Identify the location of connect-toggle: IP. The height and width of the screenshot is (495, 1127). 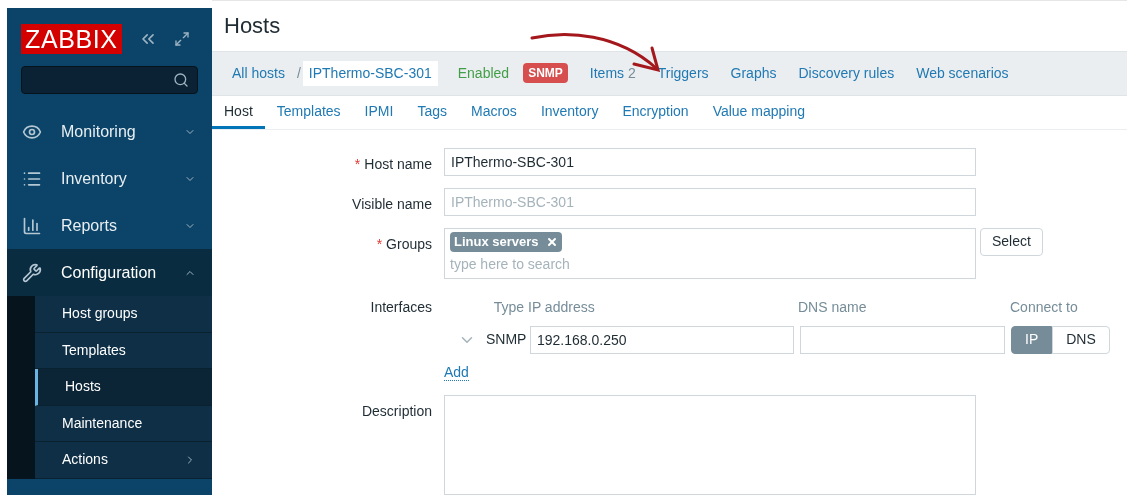
(1032, 340).